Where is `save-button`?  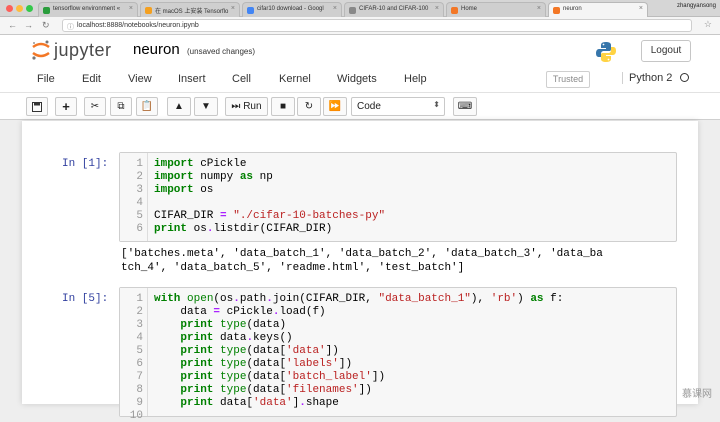 save-button is located at coordinates (37, 106).